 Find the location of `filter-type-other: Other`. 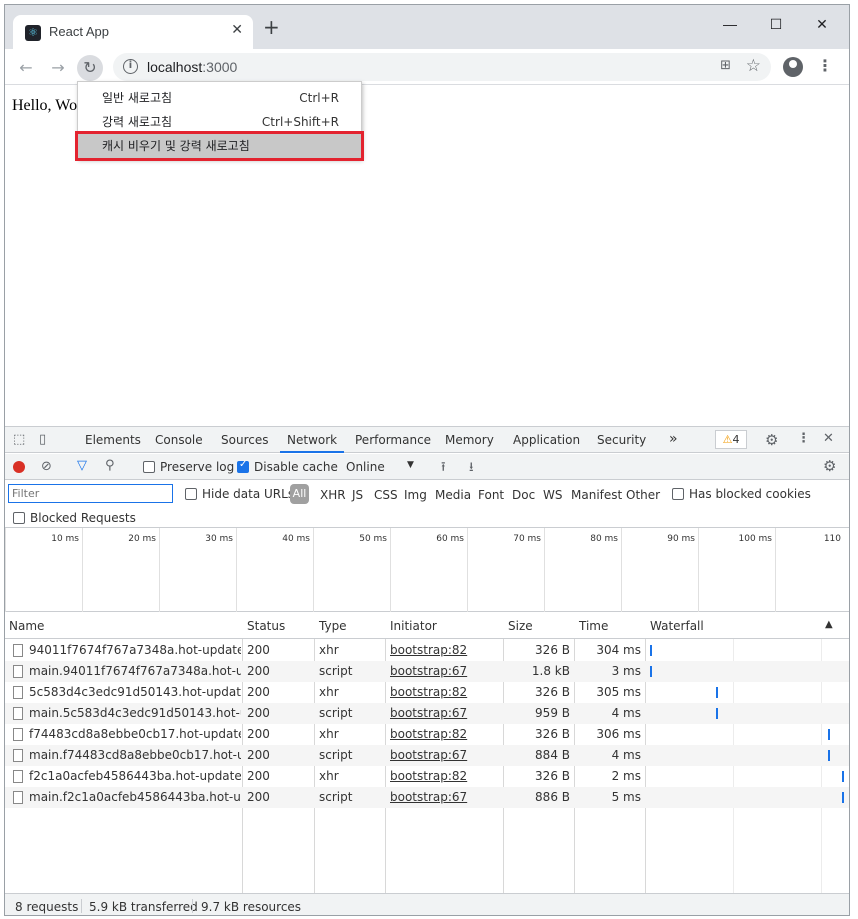

filter-type-other: Other is located at coordinates (643, 495).